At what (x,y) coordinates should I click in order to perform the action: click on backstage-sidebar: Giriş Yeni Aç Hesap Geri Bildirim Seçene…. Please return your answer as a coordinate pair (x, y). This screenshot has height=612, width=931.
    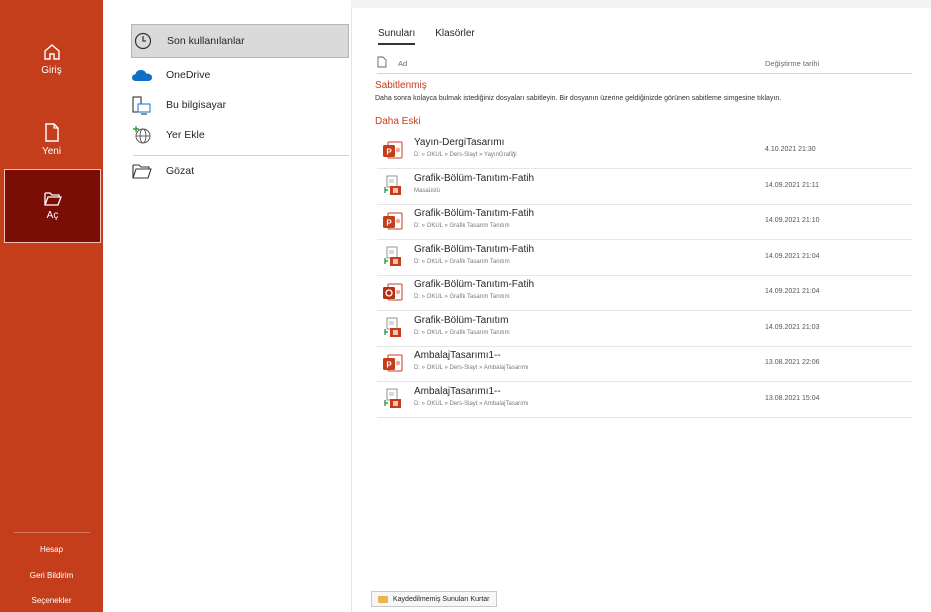
    Looking at the image, I should click on (51, 306).